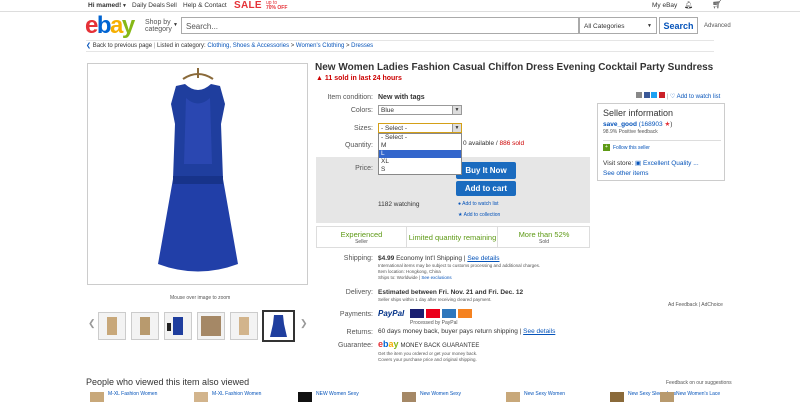 This screenshot has height=402, width=800. What do you see at coordinates (122, 46) in the screenshot?
I see `back-link: Back to previous page` at bounding box center [122, 46].